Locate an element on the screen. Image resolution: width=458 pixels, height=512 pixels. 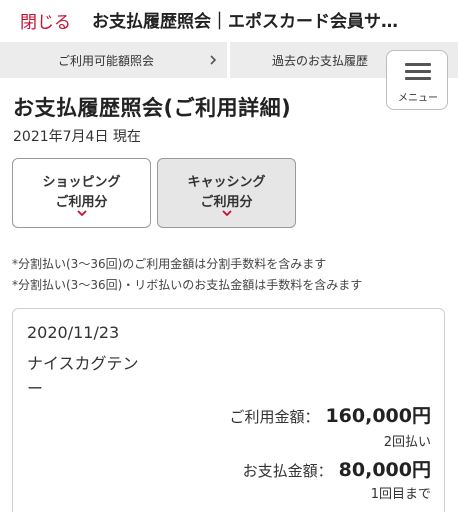
pay-amount-label: お支払金額： is located at coordinates (287, 471).